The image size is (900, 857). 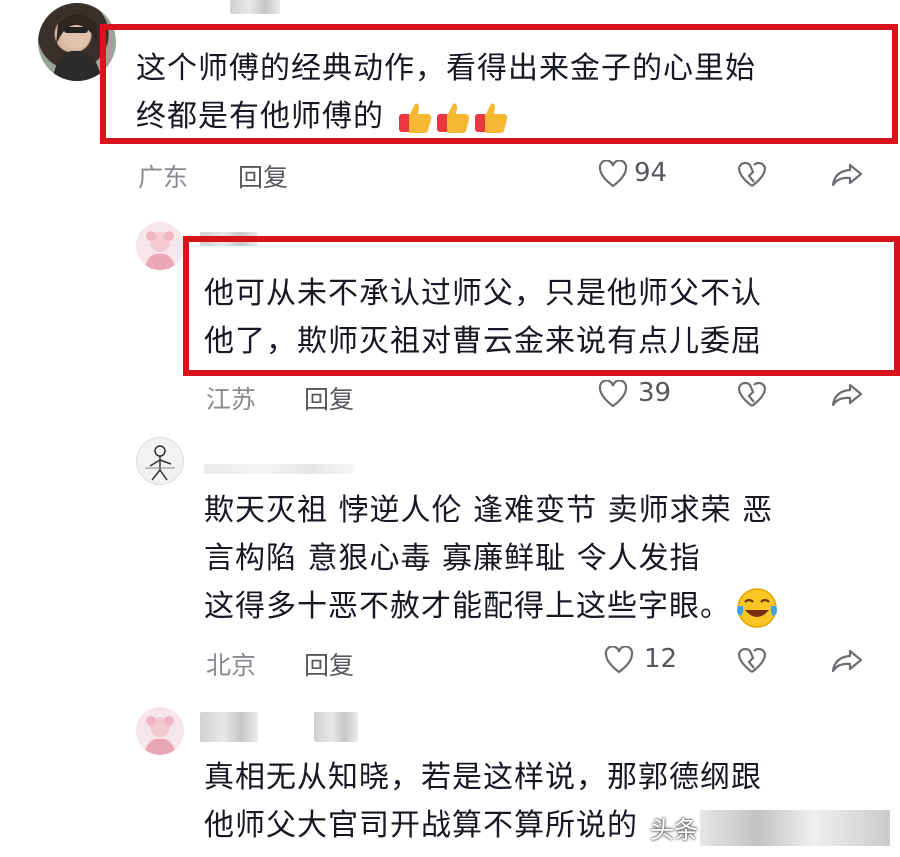 I want to click on like-count: 39, so click(x=655, y=393).